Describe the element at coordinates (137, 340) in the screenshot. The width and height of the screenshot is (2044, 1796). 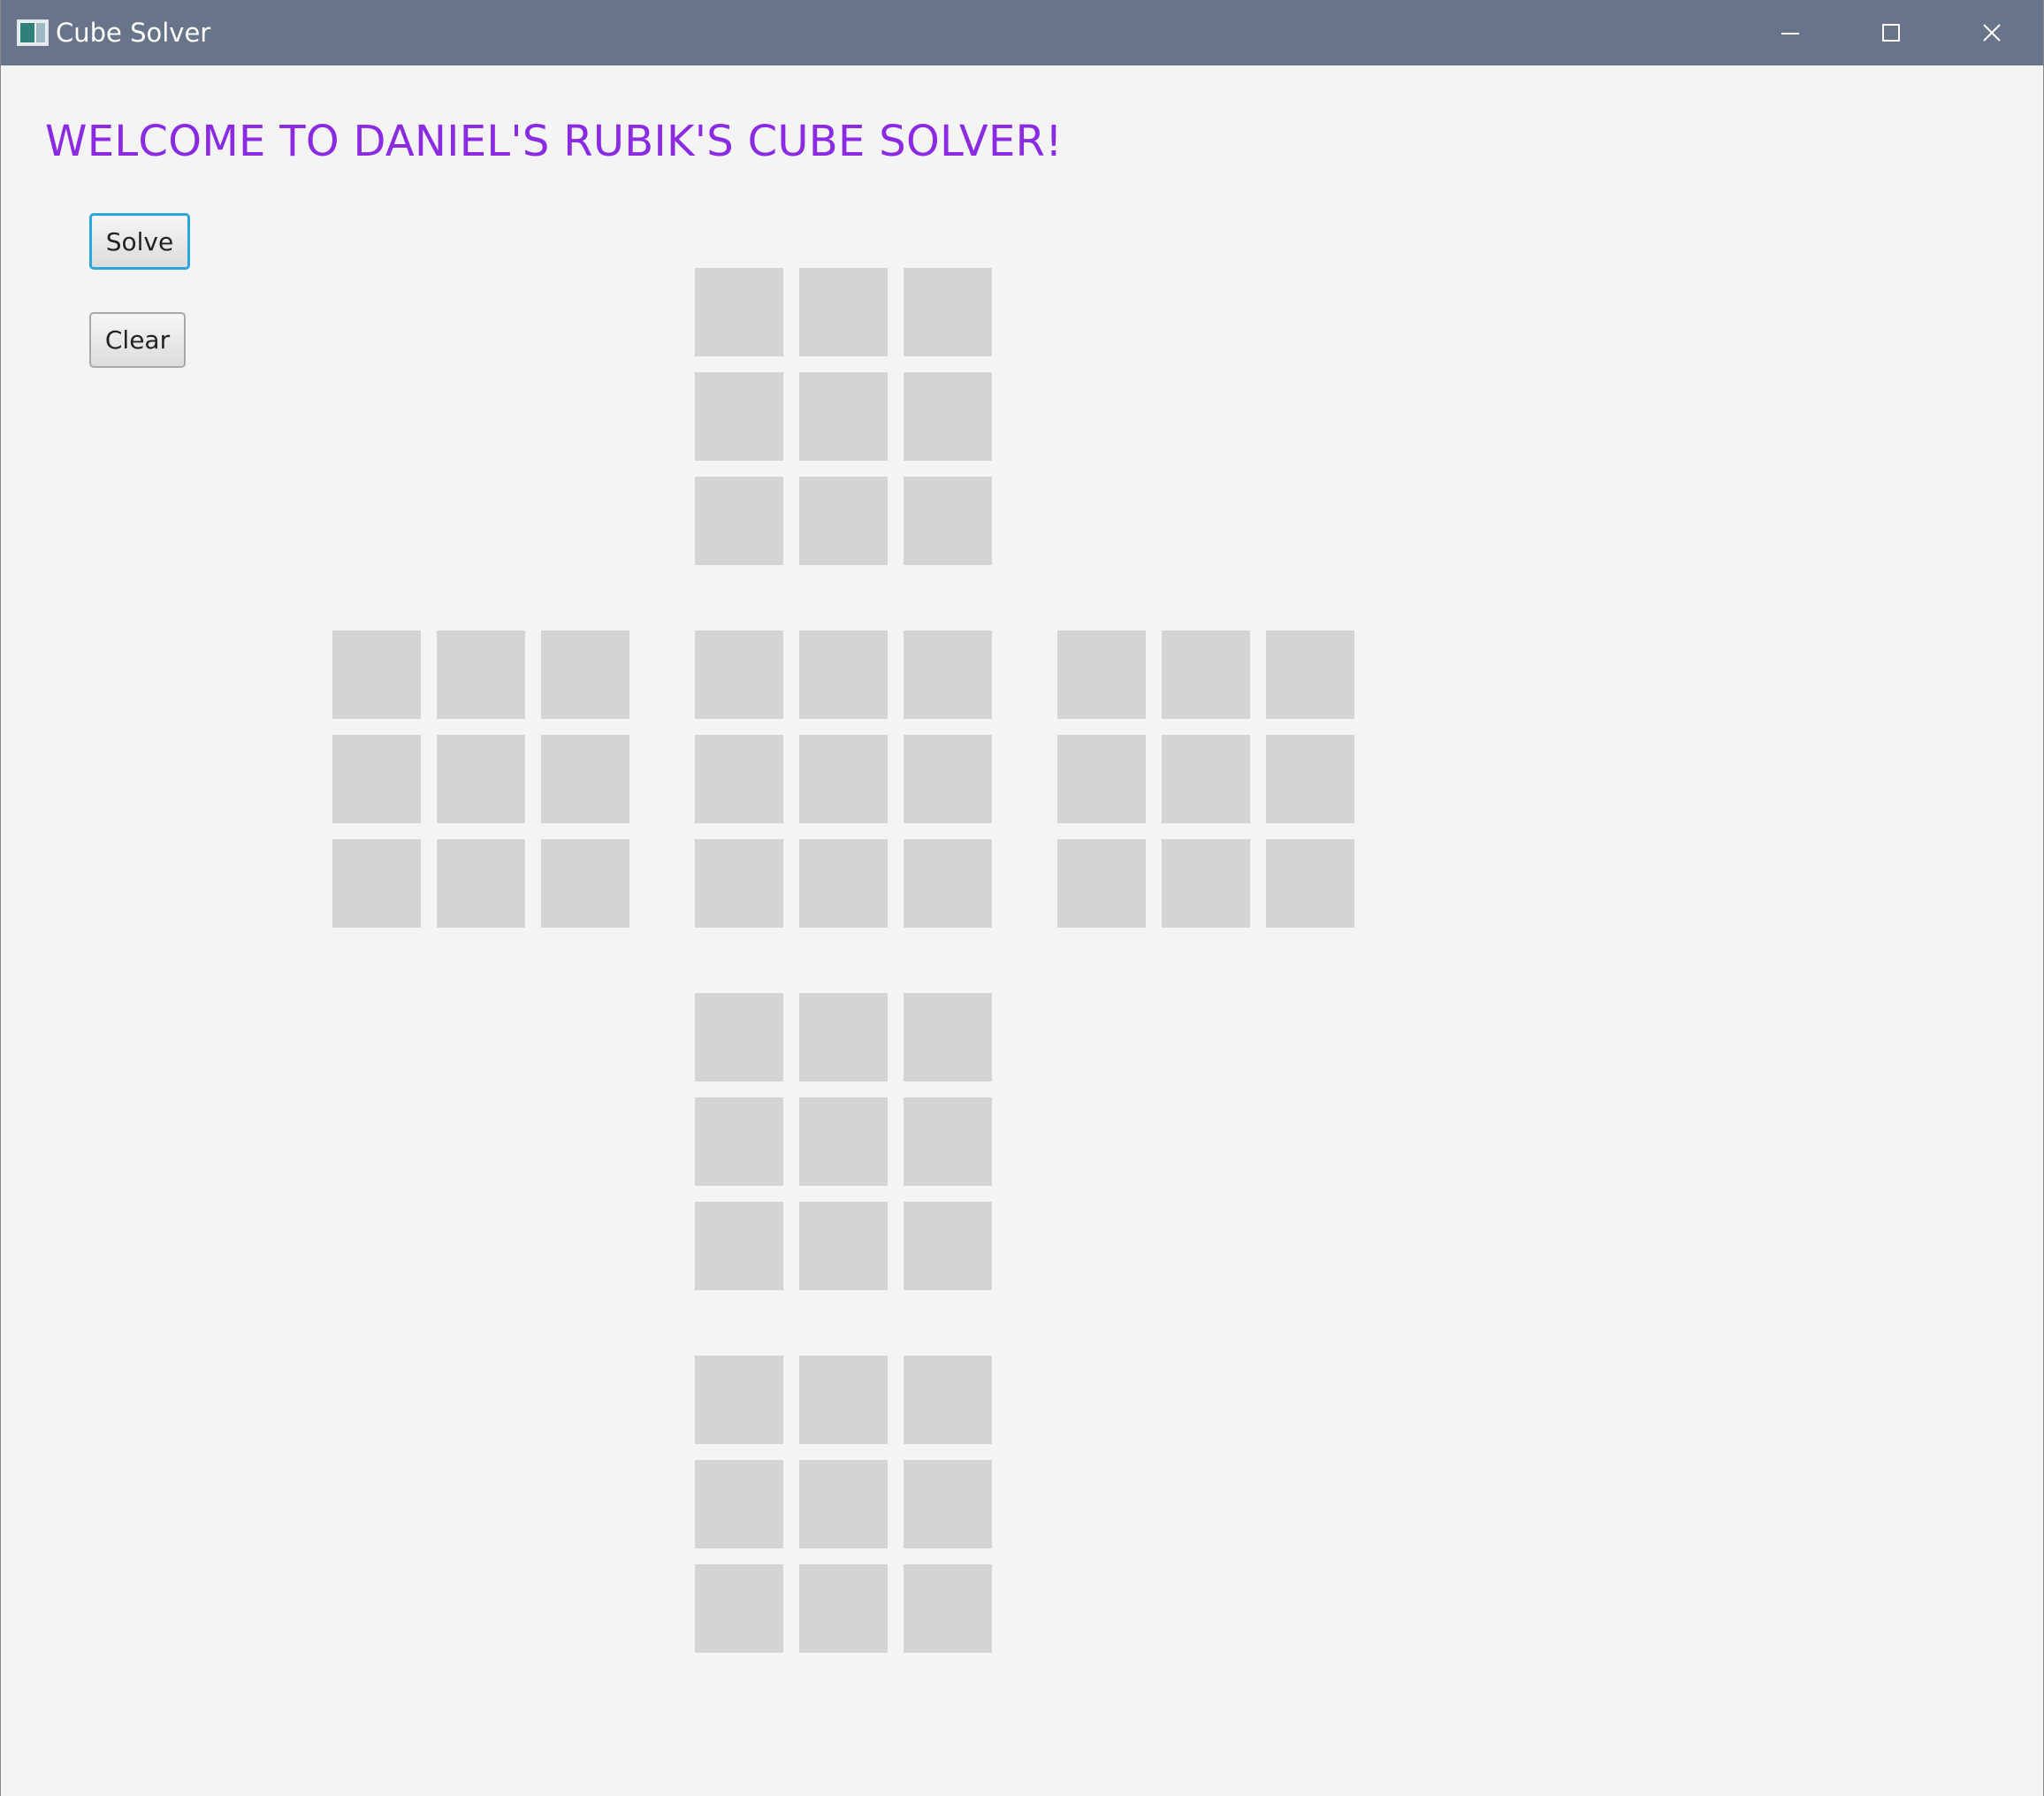
I see `clear-button: Clear` at that location.